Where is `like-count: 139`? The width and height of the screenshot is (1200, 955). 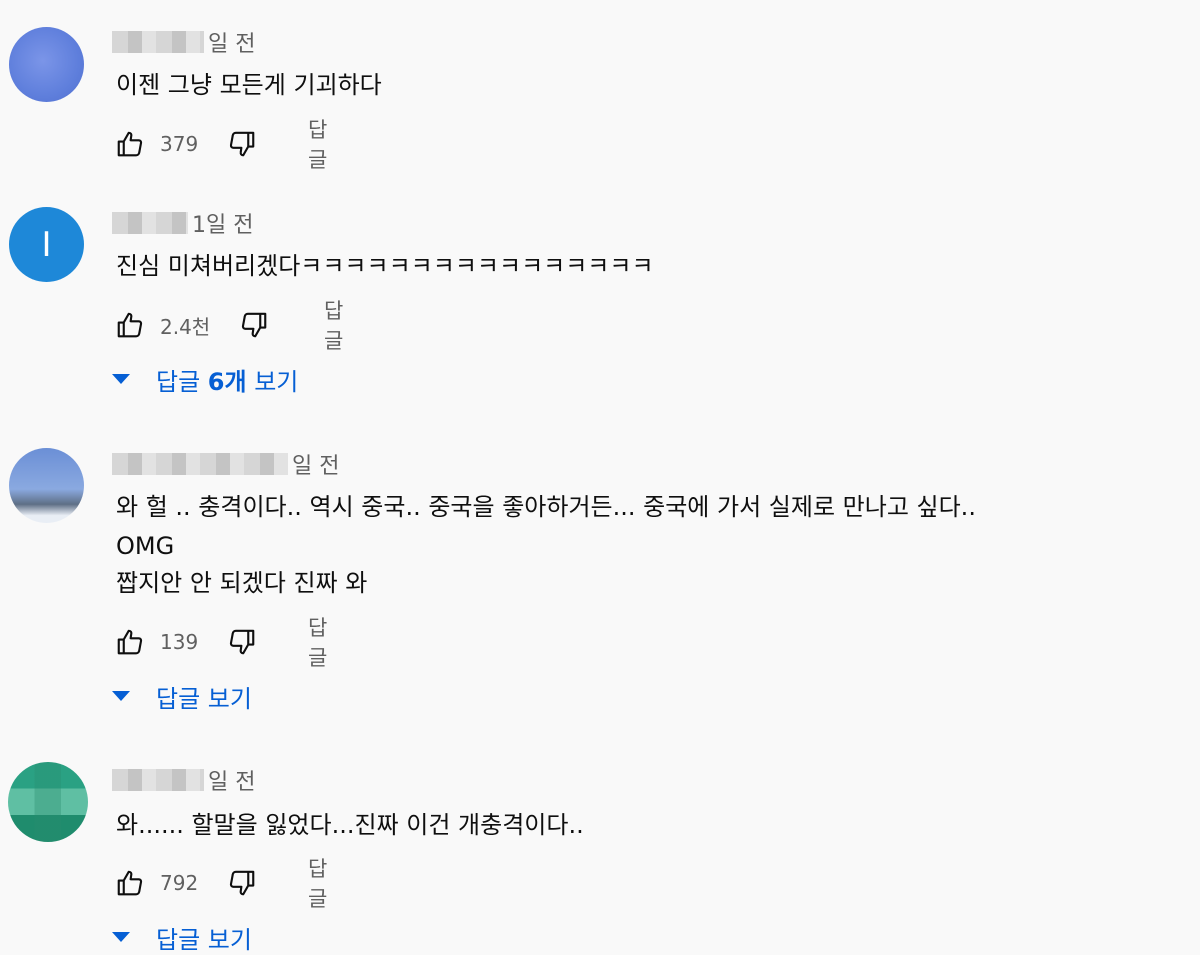
like-count: 139 is located at coordinates (179, 642).